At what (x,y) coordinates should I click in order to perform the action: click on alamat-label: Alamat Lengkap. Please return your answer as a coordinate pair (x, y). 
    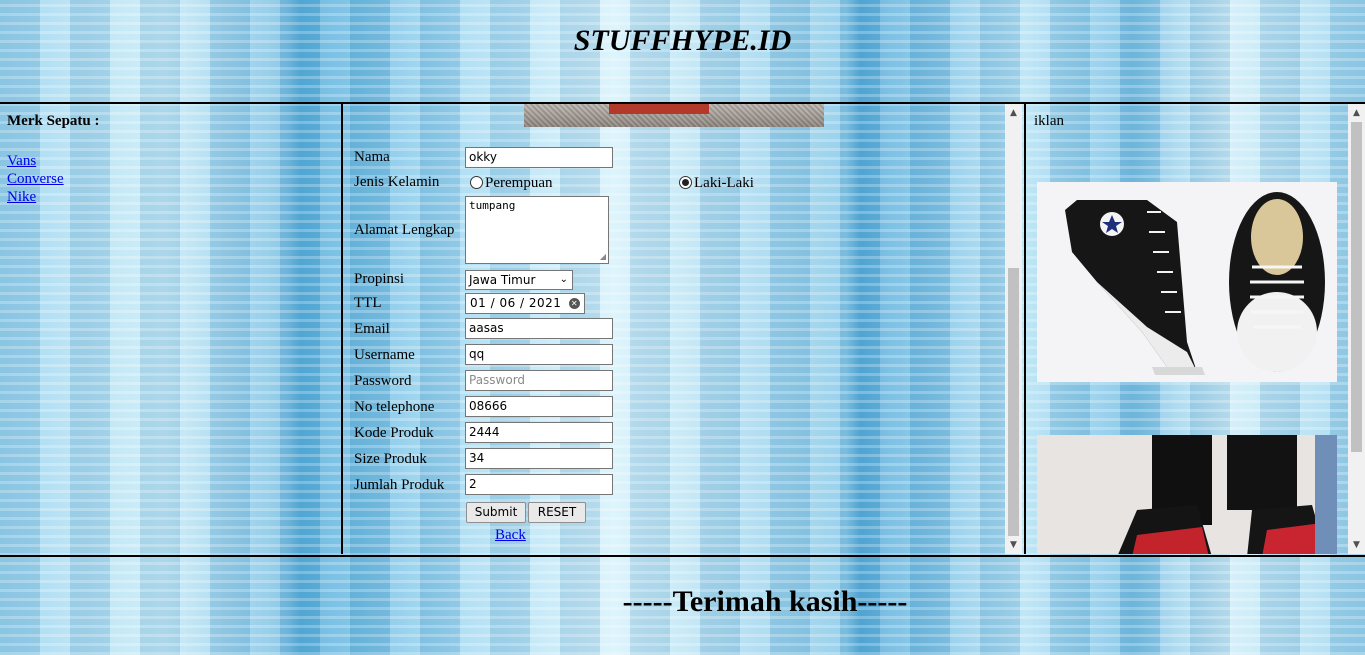
    Looking at the image, I should click on (404, 230).